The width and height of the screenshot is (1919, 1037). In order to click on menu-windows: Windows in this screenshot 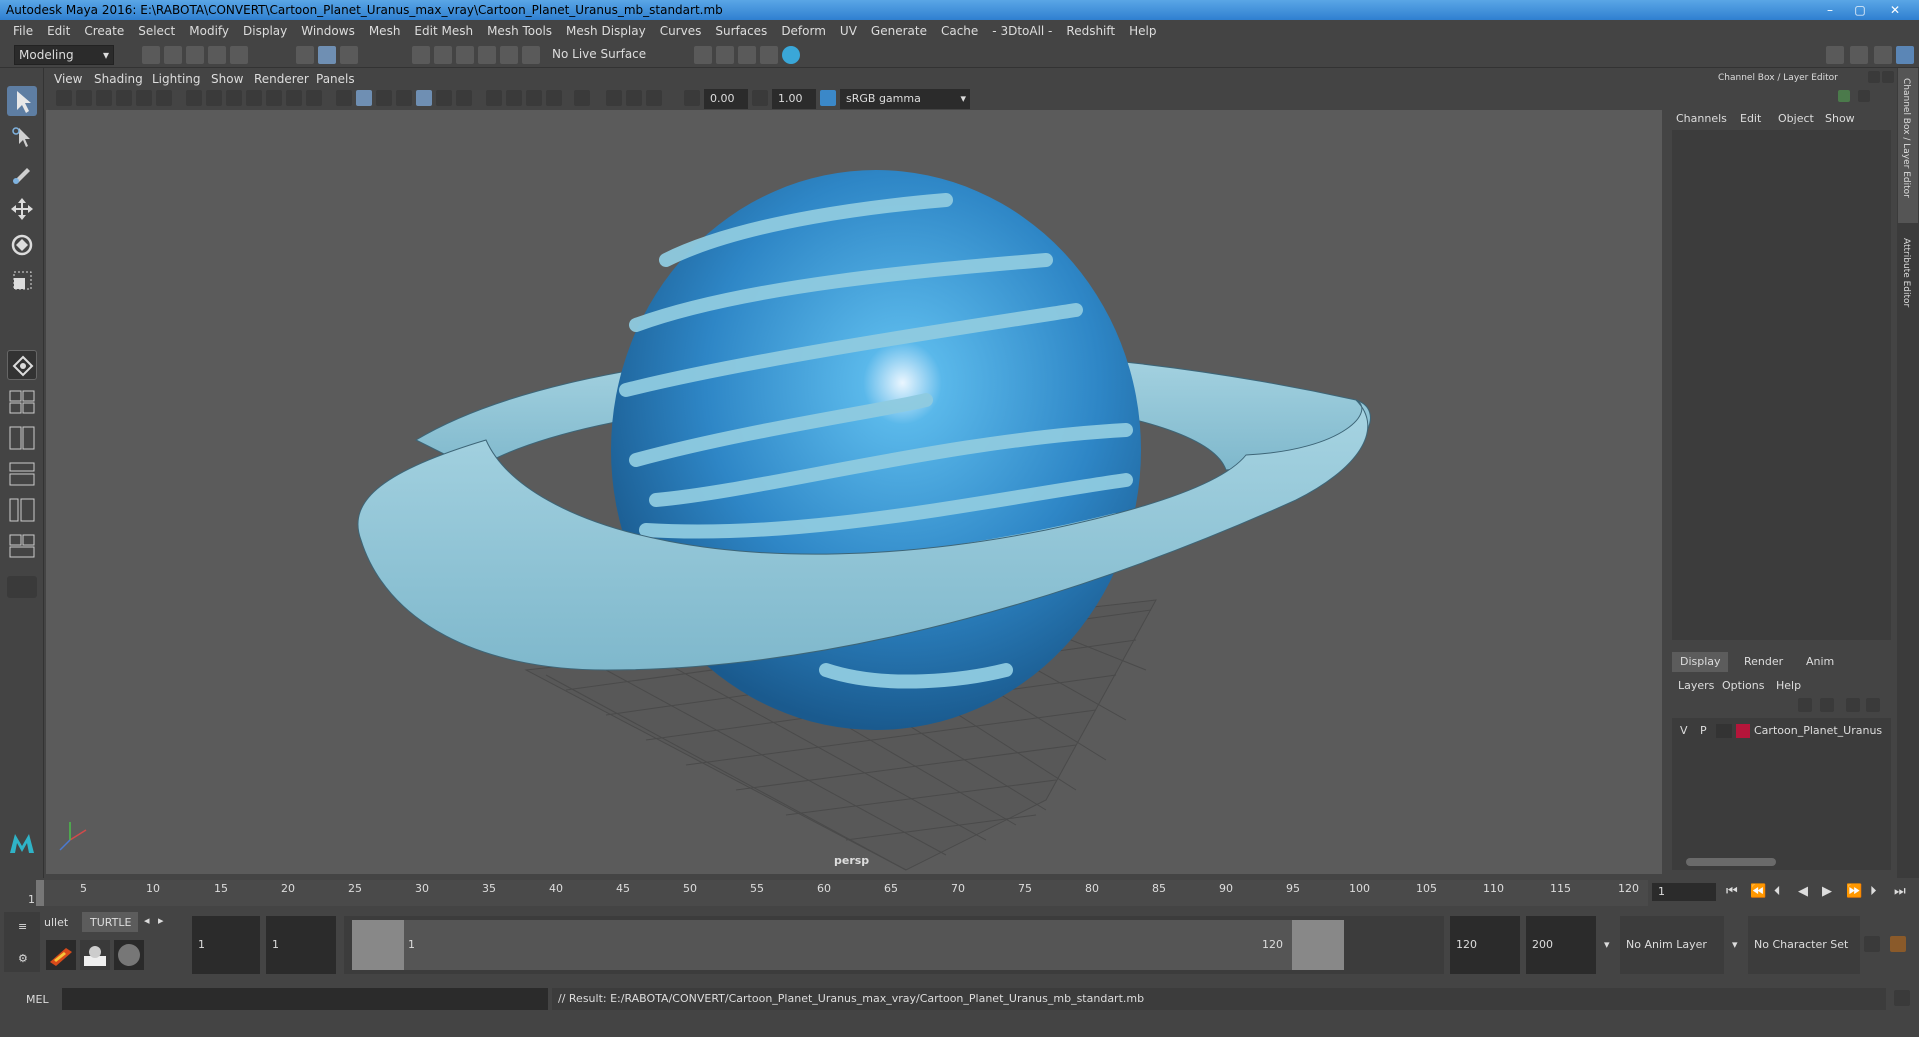, I will do `click(328, 31)`.